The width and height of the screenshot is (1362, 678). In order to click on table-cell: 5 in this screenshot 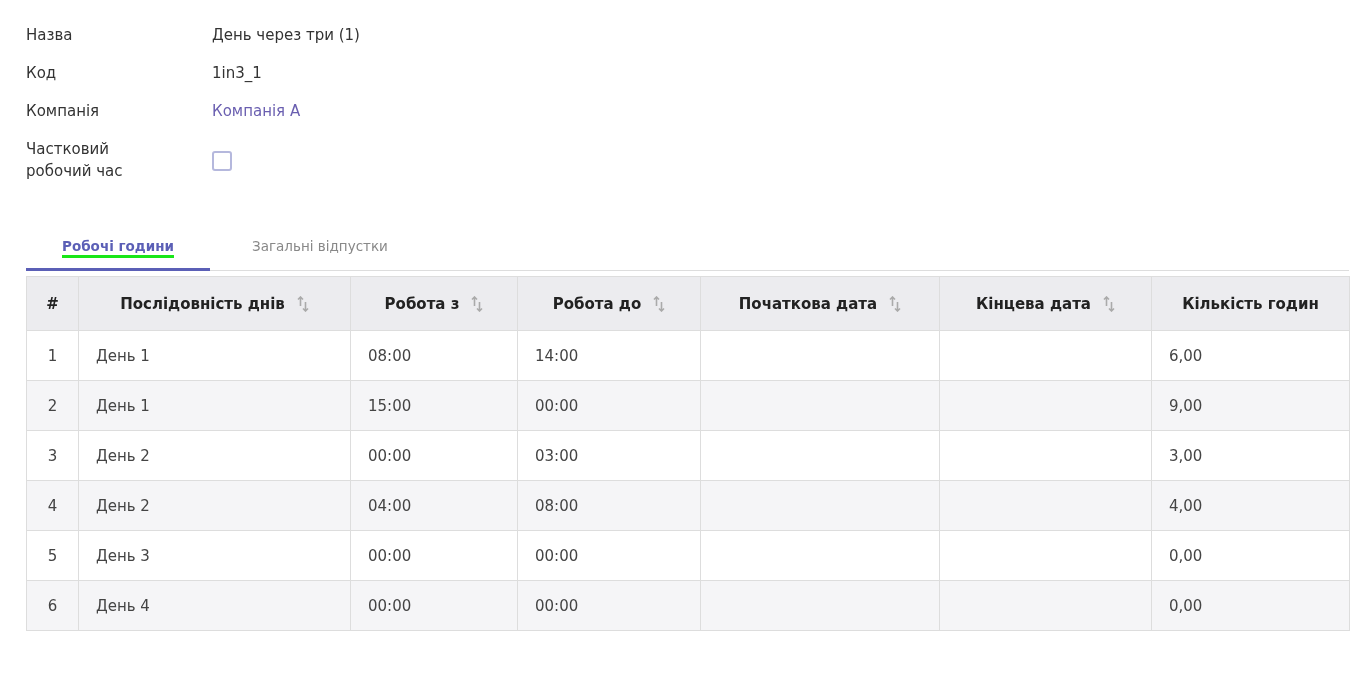, I will do `click(52, 555)`.